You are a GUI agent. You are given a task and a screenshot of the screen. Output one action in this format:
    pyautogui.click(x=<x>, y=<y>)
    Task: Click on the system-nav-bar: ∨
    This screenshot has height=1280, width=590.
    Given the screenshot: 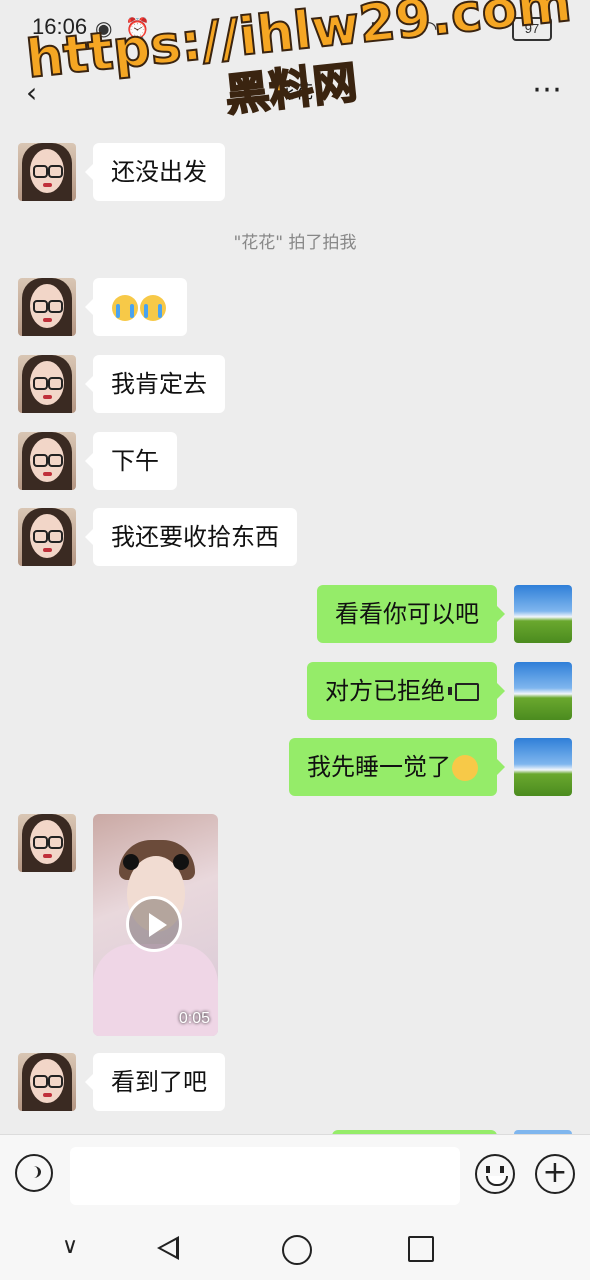 What is the action you would take?
    pyautogui.click(x=295, y=1248)
    